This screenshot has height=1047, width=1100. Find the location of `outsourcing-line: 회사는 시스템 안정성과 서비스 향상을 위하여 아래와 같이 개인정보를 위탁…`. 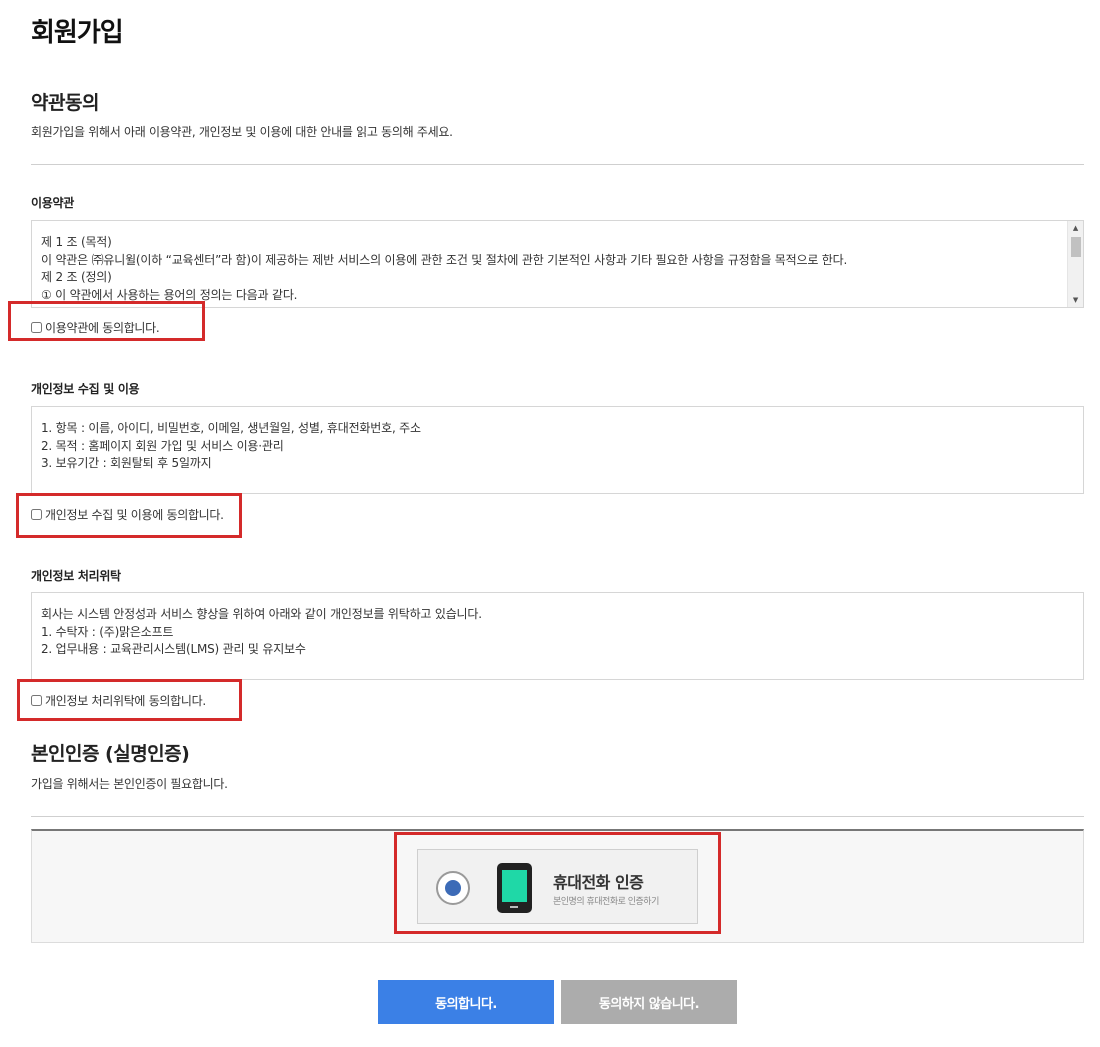

outsourcing-line: 회사는 시스템 안정성과 서비스 향상을 위하여 아래와 같이 개인정보를 위탁… is located at coordinates (261, 614).